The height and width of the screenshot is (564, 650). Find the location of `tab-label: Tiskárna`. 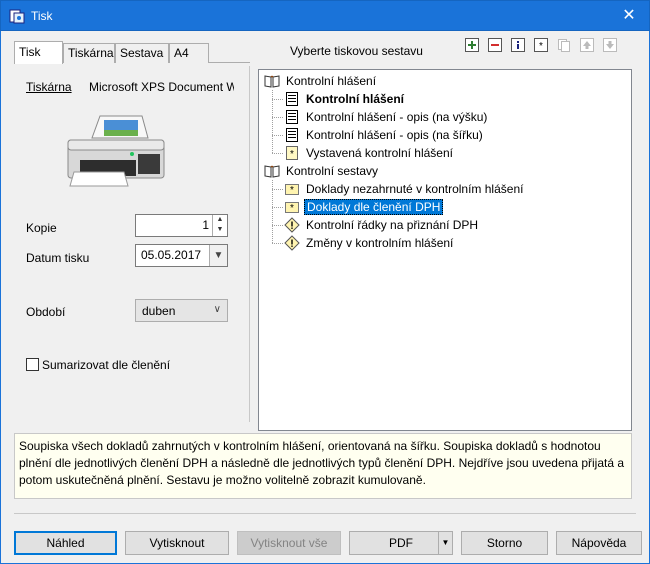

tab-label: Tiskárna is located at coordinates (91, 53).